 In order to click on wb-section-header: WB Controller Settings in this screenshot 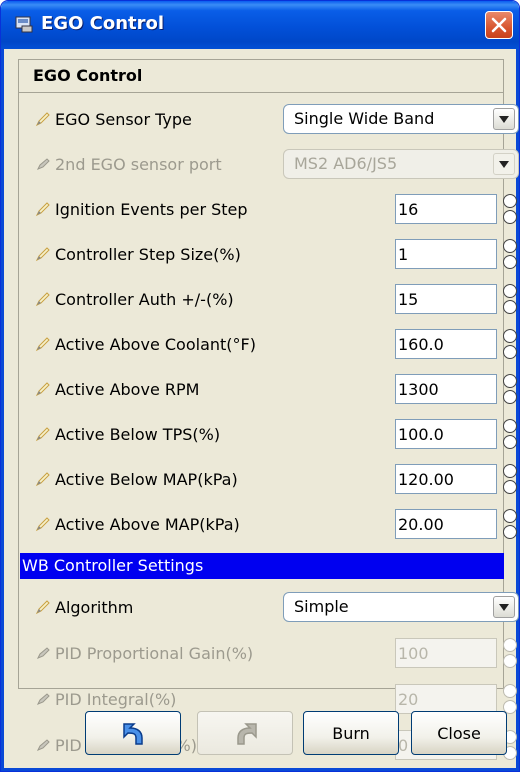, I will do `click(262, 566)`.